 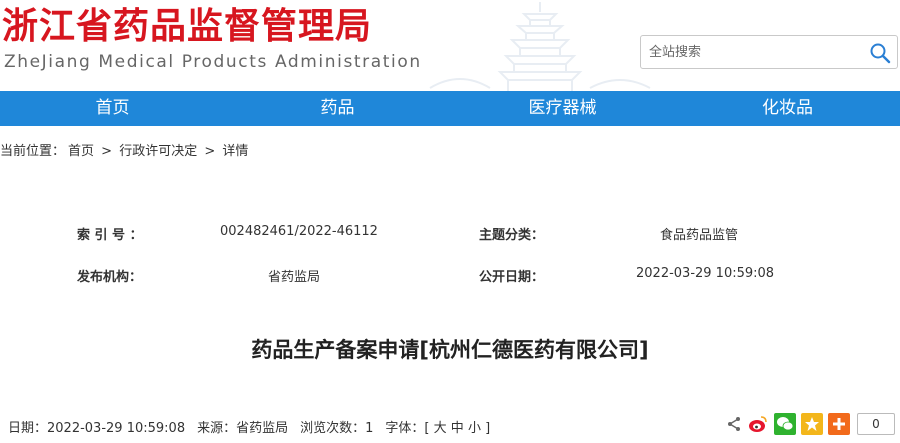 What do you see at coordinates (213, 62) in the screenshot?
I see `site-logo-en: ZheJiang Medical Products Administration` at bounding box center [213, 62].